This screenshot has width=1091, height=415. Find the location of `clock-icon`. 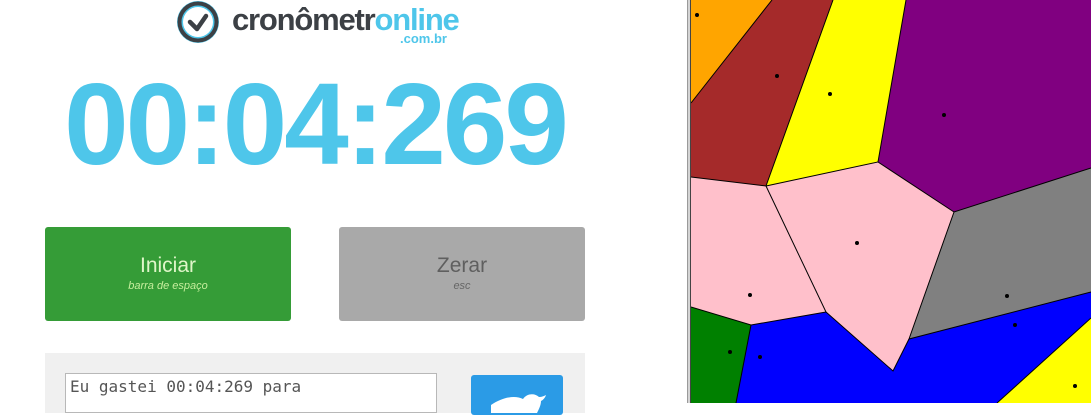

clock-icon is located at coordinates (198, 22).